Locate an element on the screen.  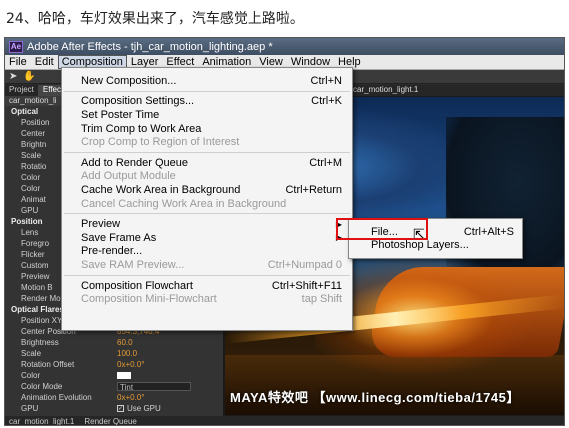
property-value: 100.0 is located at coordinates (147, 353).